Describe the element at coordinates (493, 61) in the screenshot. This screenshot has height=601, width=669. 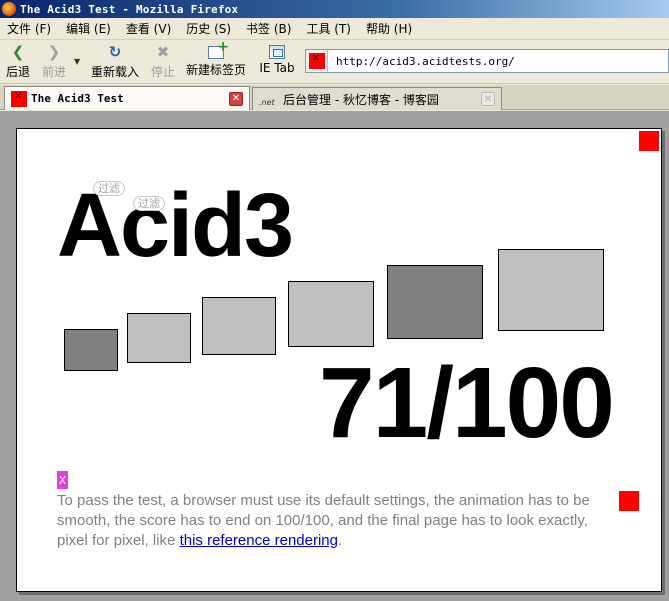
I see `url-input` at that location.